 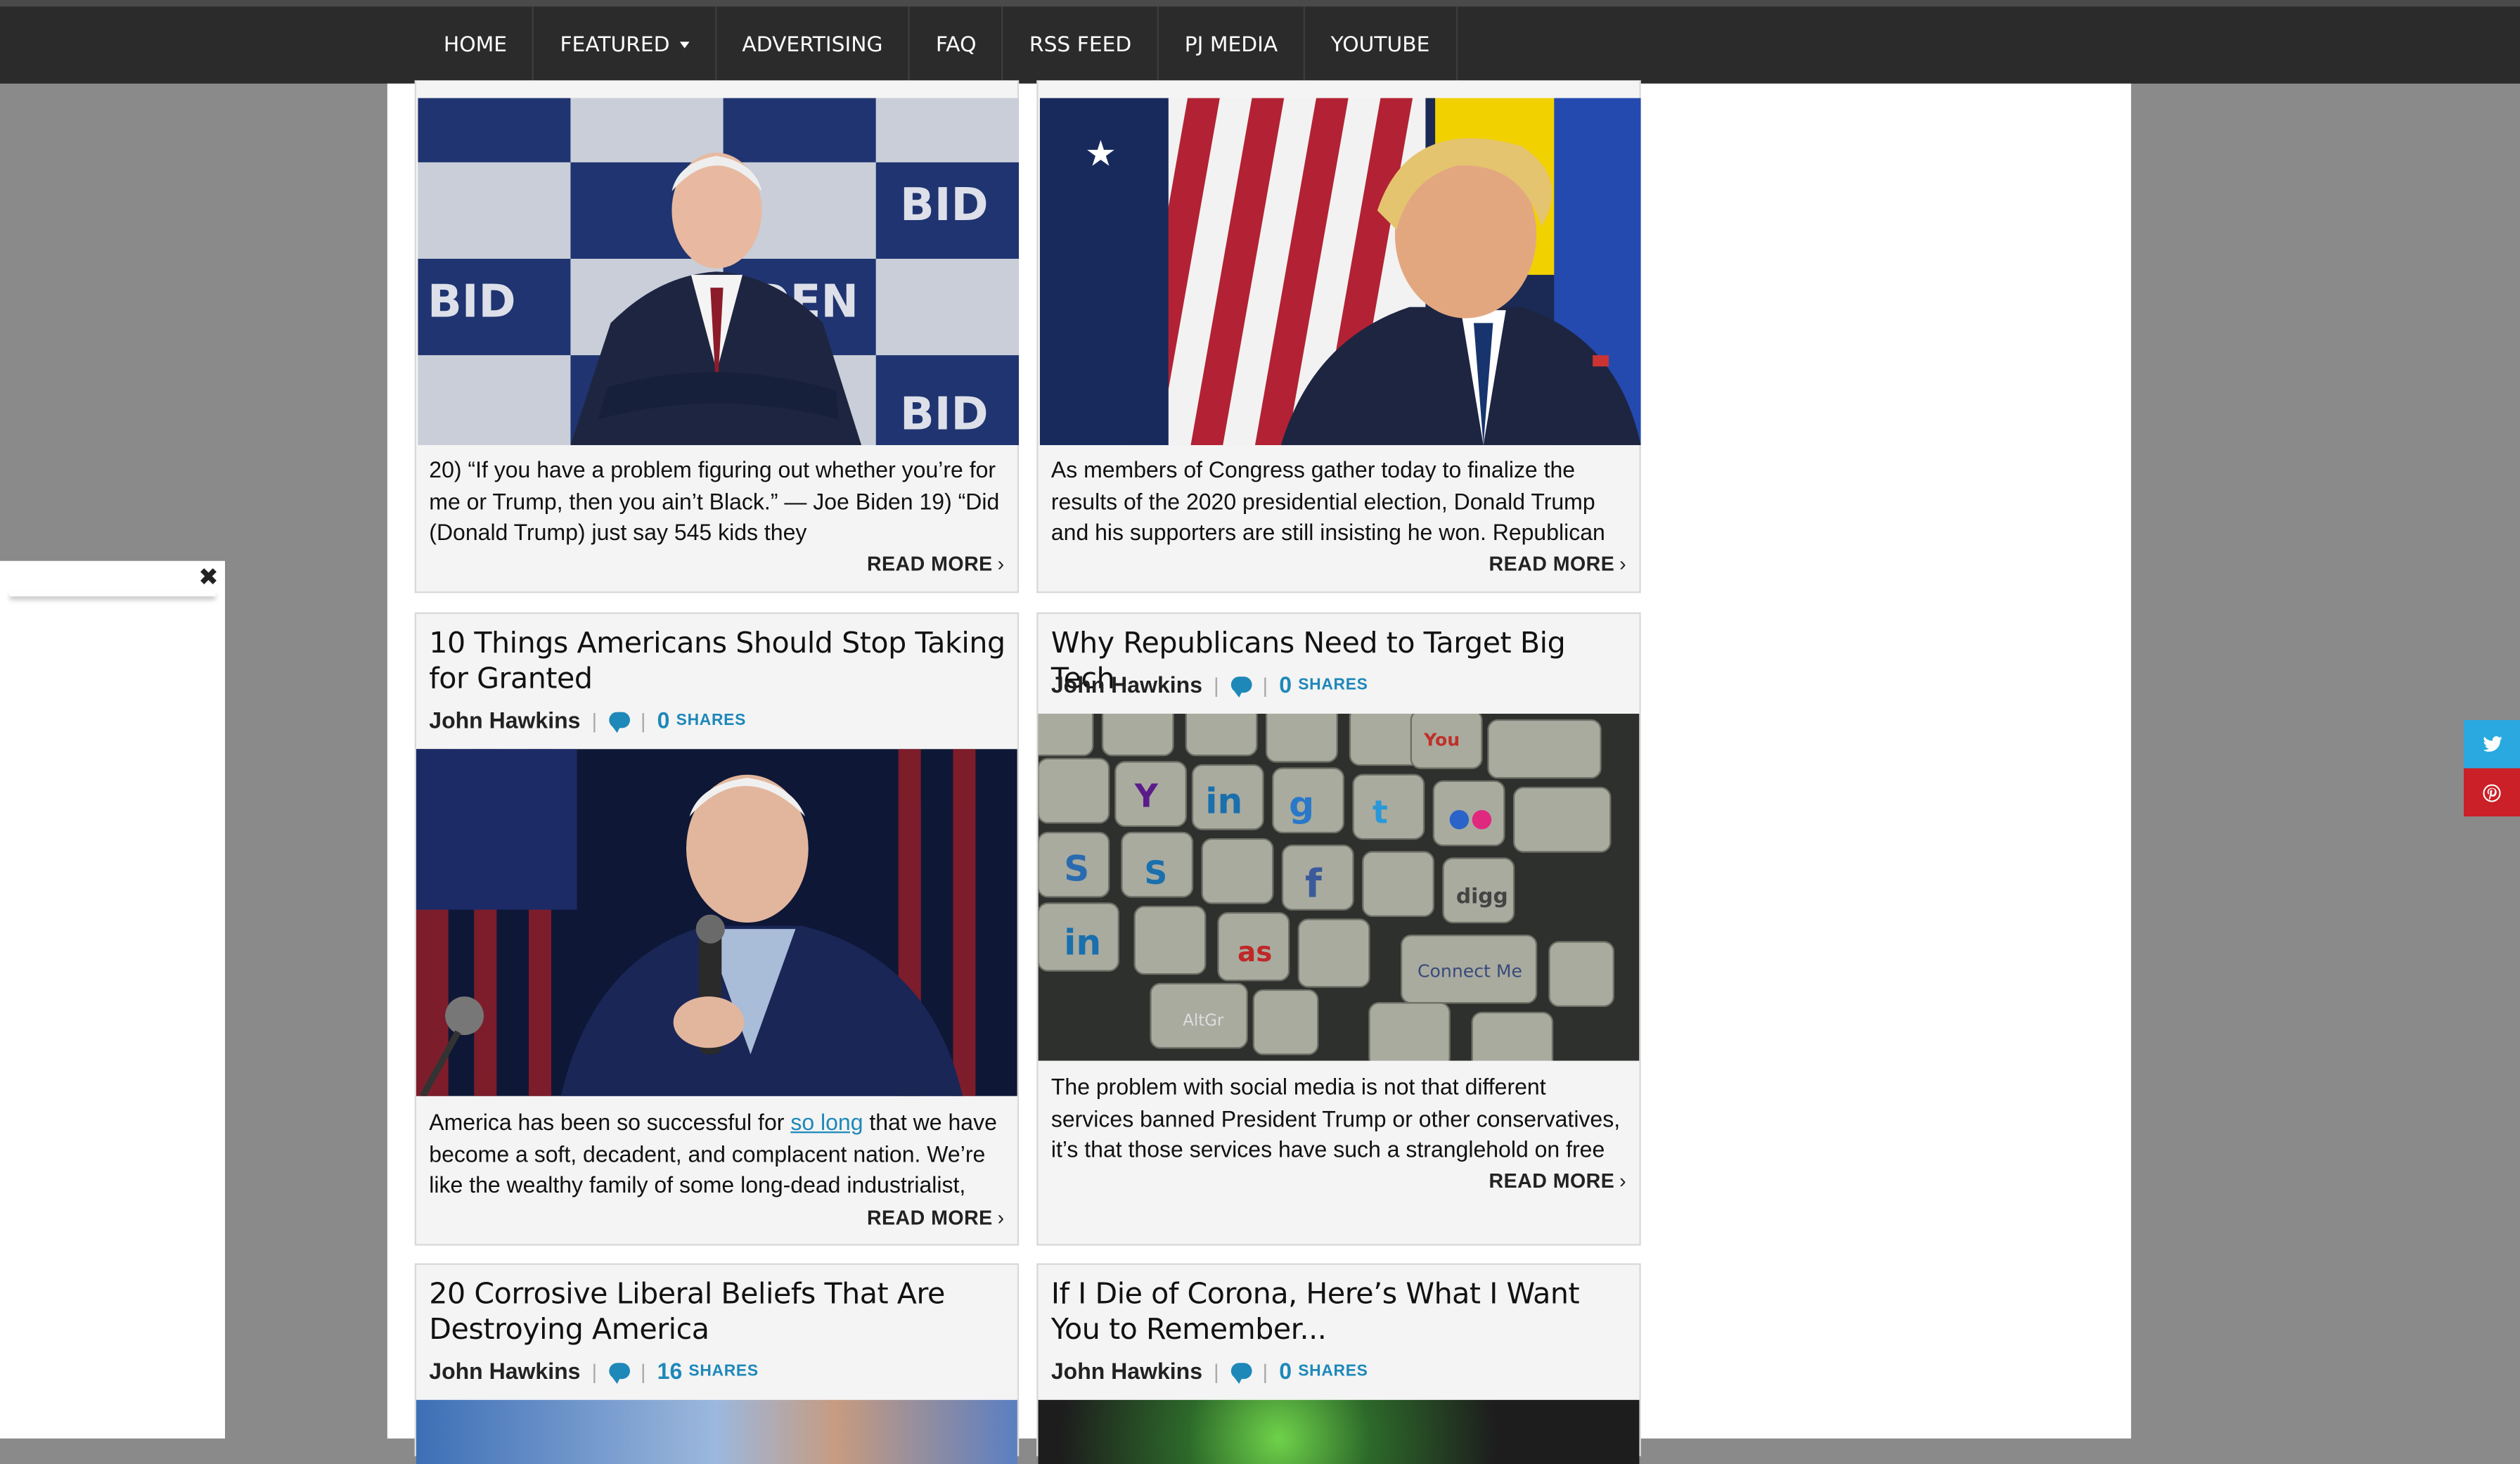 I want to click on biden-microphone-photo-image, so click(x=716, y=922).